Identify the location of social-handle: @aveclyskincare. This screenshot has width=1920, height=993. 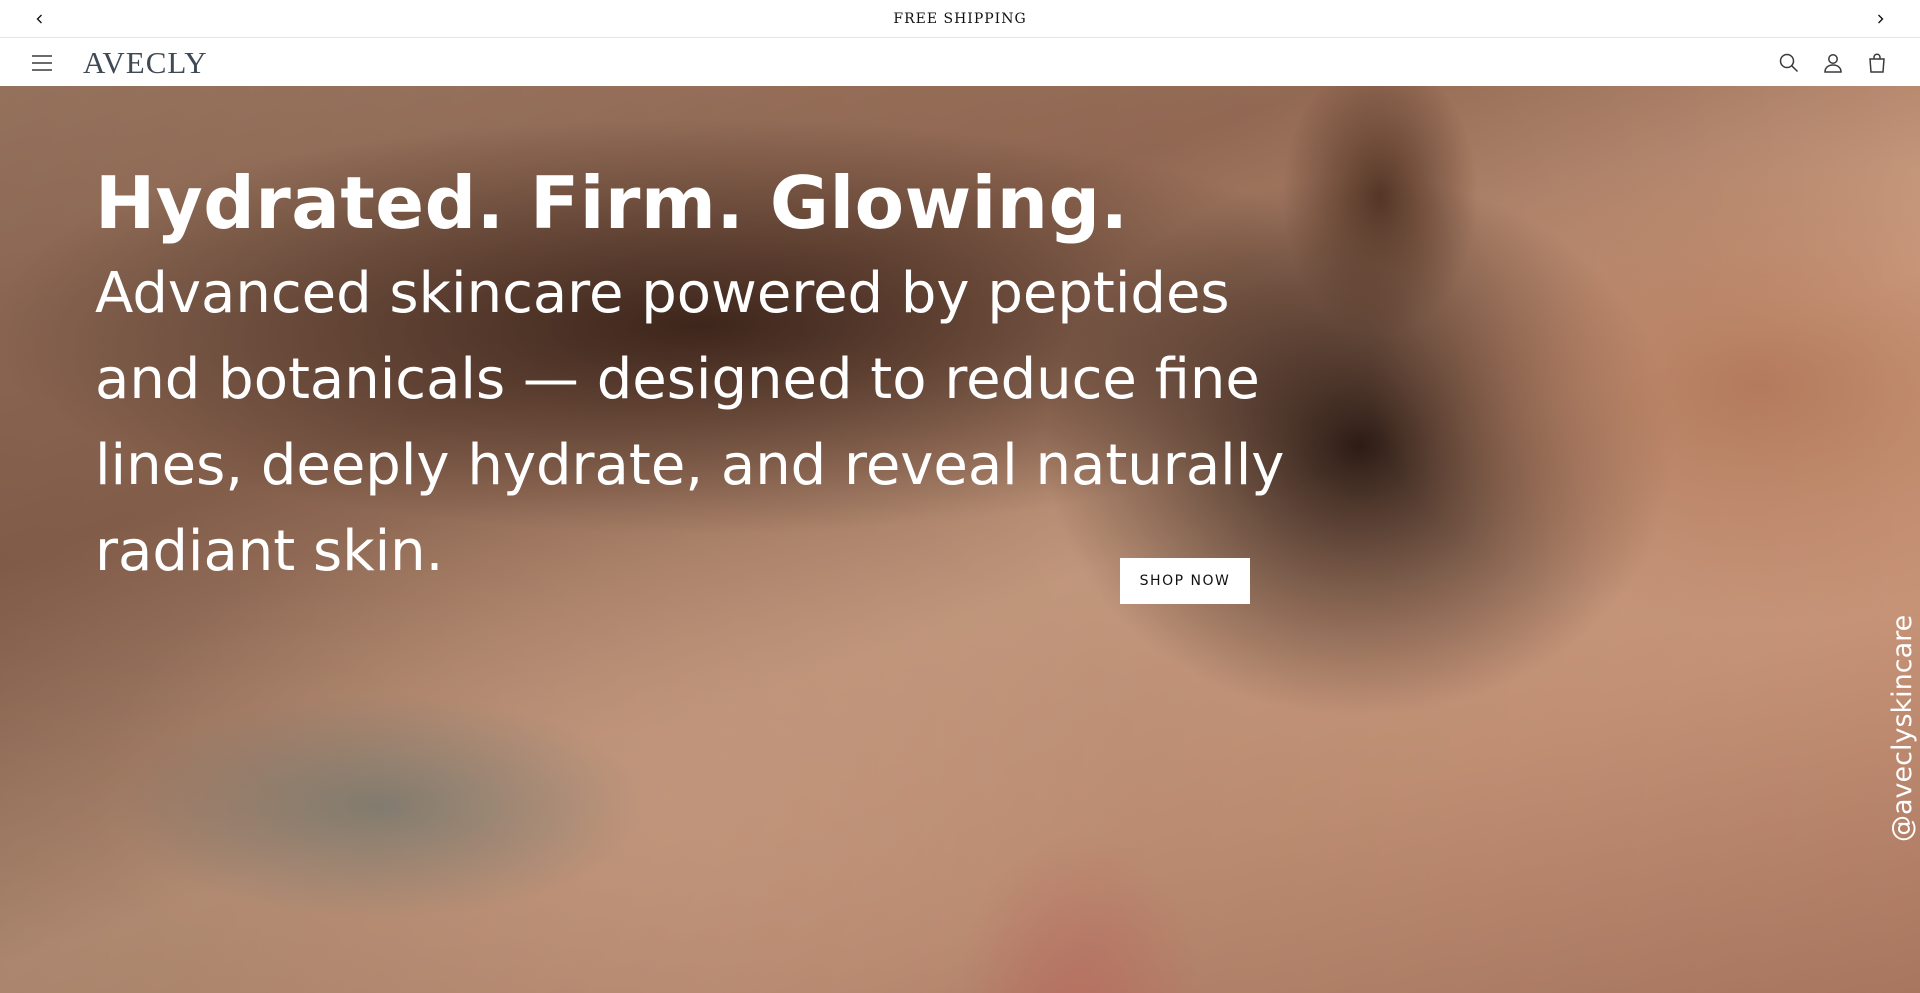
(1902, 728).